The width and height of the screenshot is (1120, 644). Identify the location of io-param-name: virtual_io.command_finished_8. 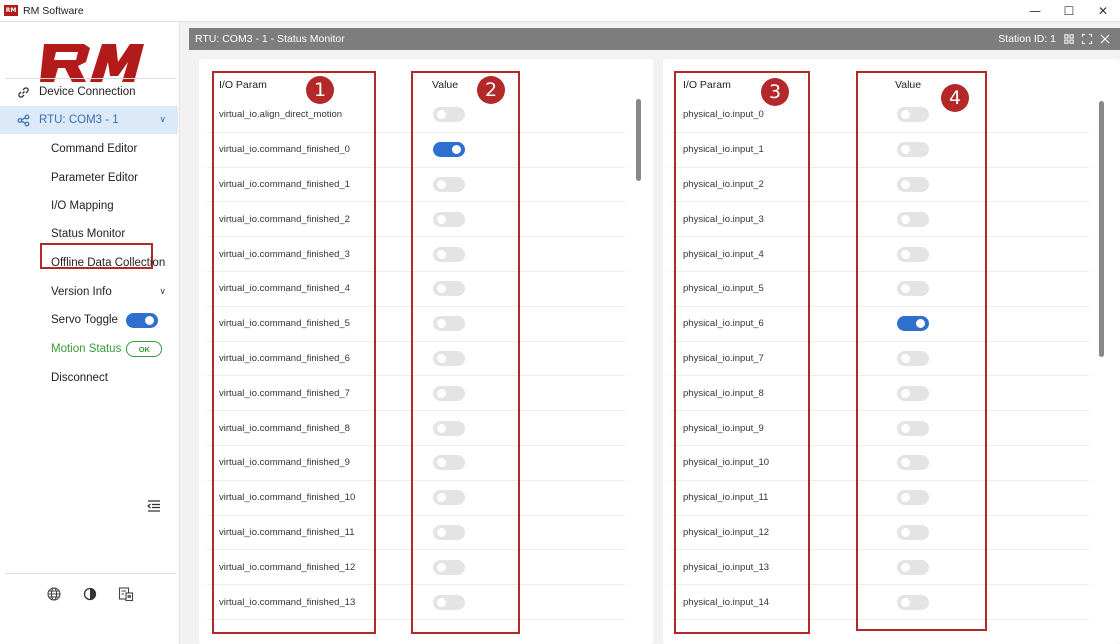
(284, 428).